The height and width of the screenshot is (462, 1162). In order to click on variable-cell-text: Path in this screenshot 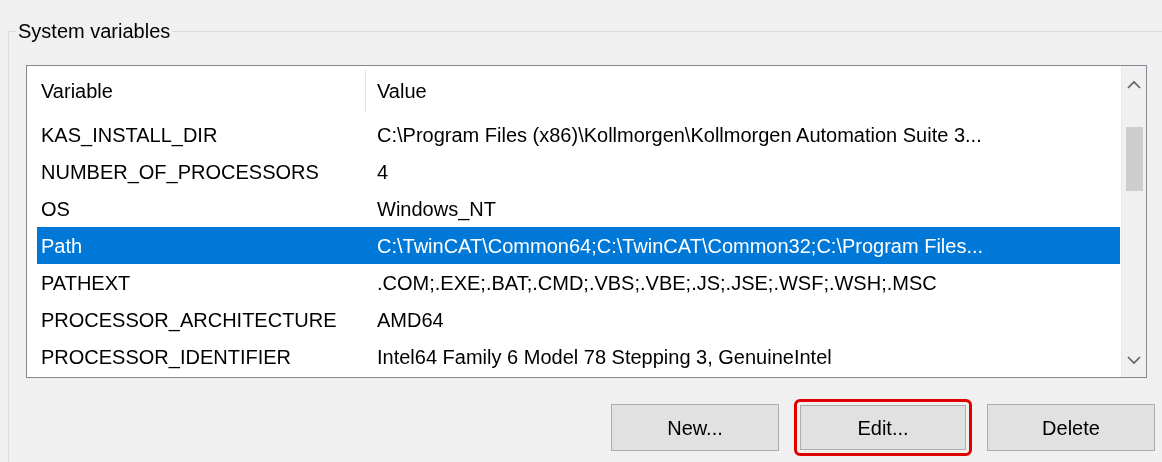, I will do `click(62, 246)`.